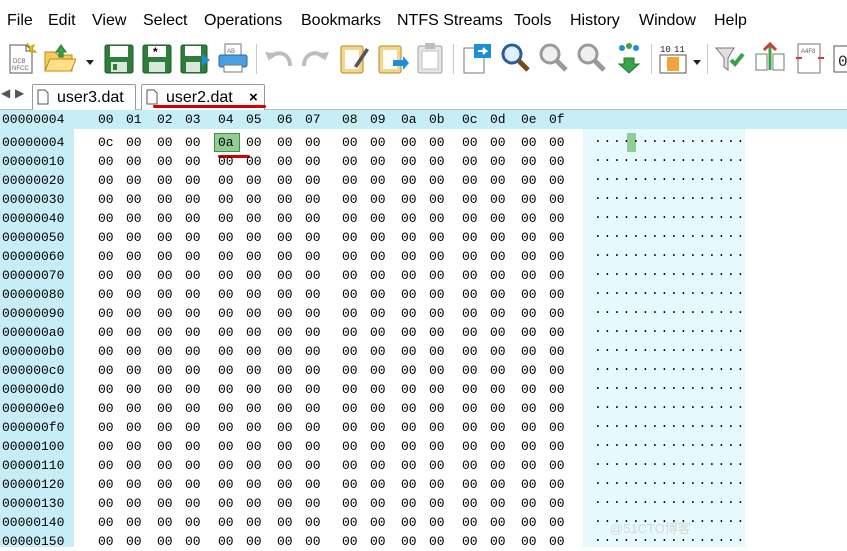 The image size is (847, 551). What do you see at coordinates (315, 58) in the screenshot?
I see `redo-button` at bounding box center [315, 58].